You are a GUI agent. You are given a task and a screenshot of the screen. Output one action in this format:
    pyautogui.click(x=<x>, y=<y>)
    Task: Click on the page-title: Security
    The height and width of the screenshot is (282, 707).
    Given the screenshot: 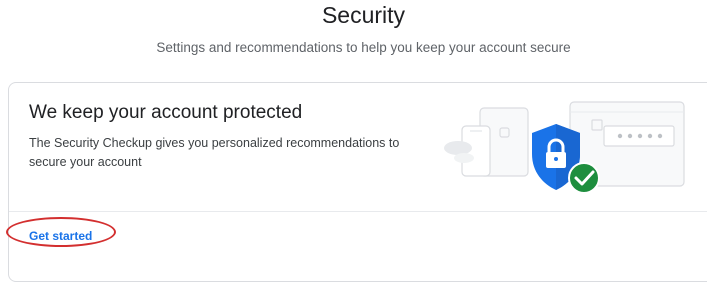 What is the action you would take?
    pyautogui.click(x=363, y=15)
    